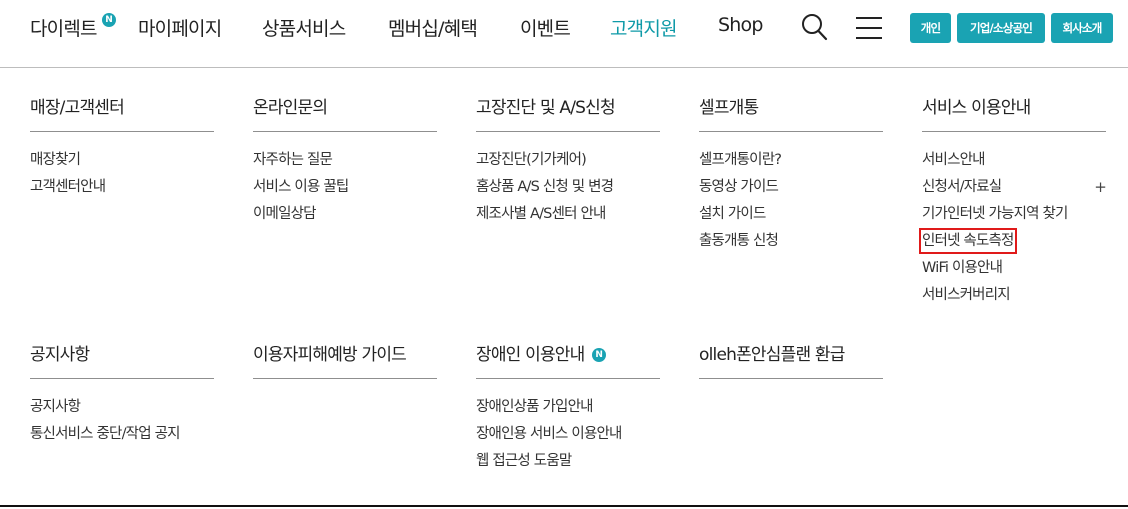 Image resolution: width=1128 pixels, height=509 pixels. I want to click on column-title: 셀프개통, so click(729, 108).